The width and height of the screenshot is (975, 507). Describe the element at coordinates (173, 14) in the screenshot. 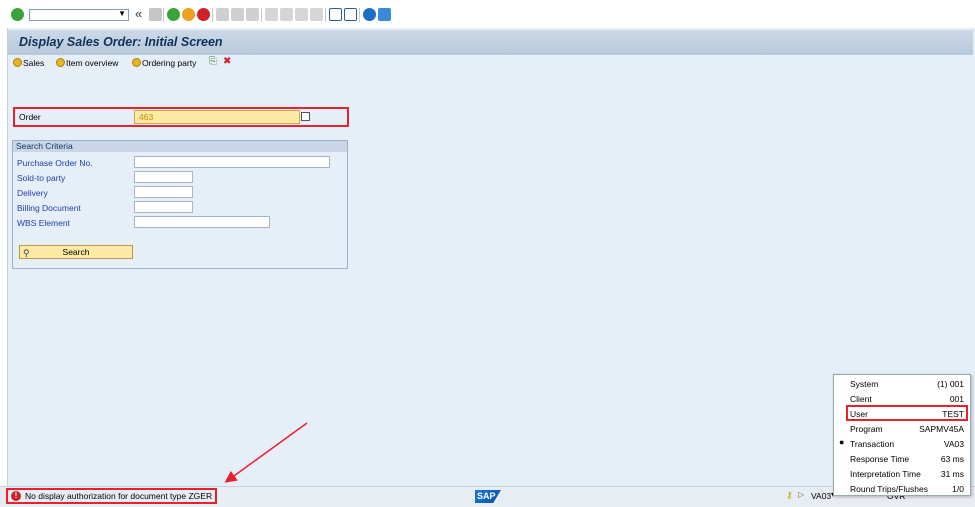

I see `back-icon` at that location.